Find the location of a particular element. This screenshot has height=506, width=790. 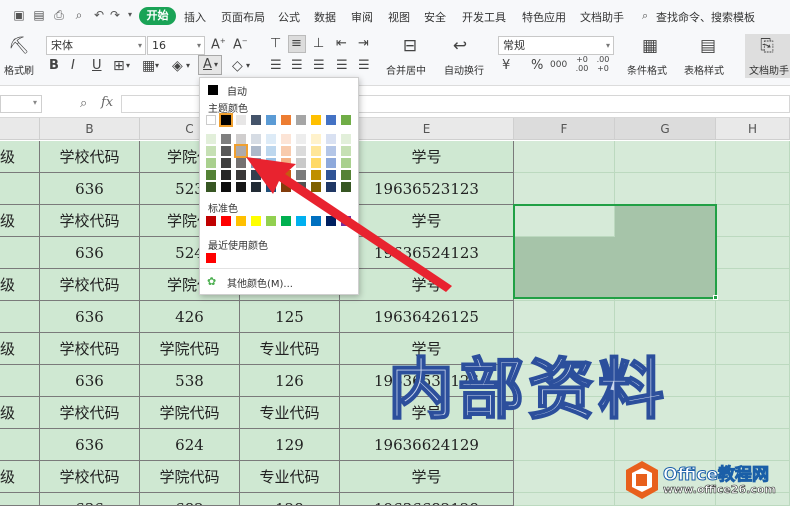

red-arrow-icon is located at coordinates (349, 224).